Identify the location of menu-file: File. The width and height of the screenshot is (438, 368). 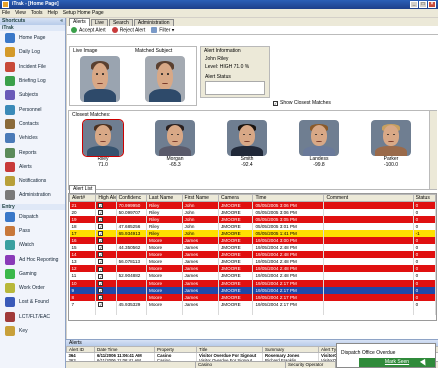
(6, 13).